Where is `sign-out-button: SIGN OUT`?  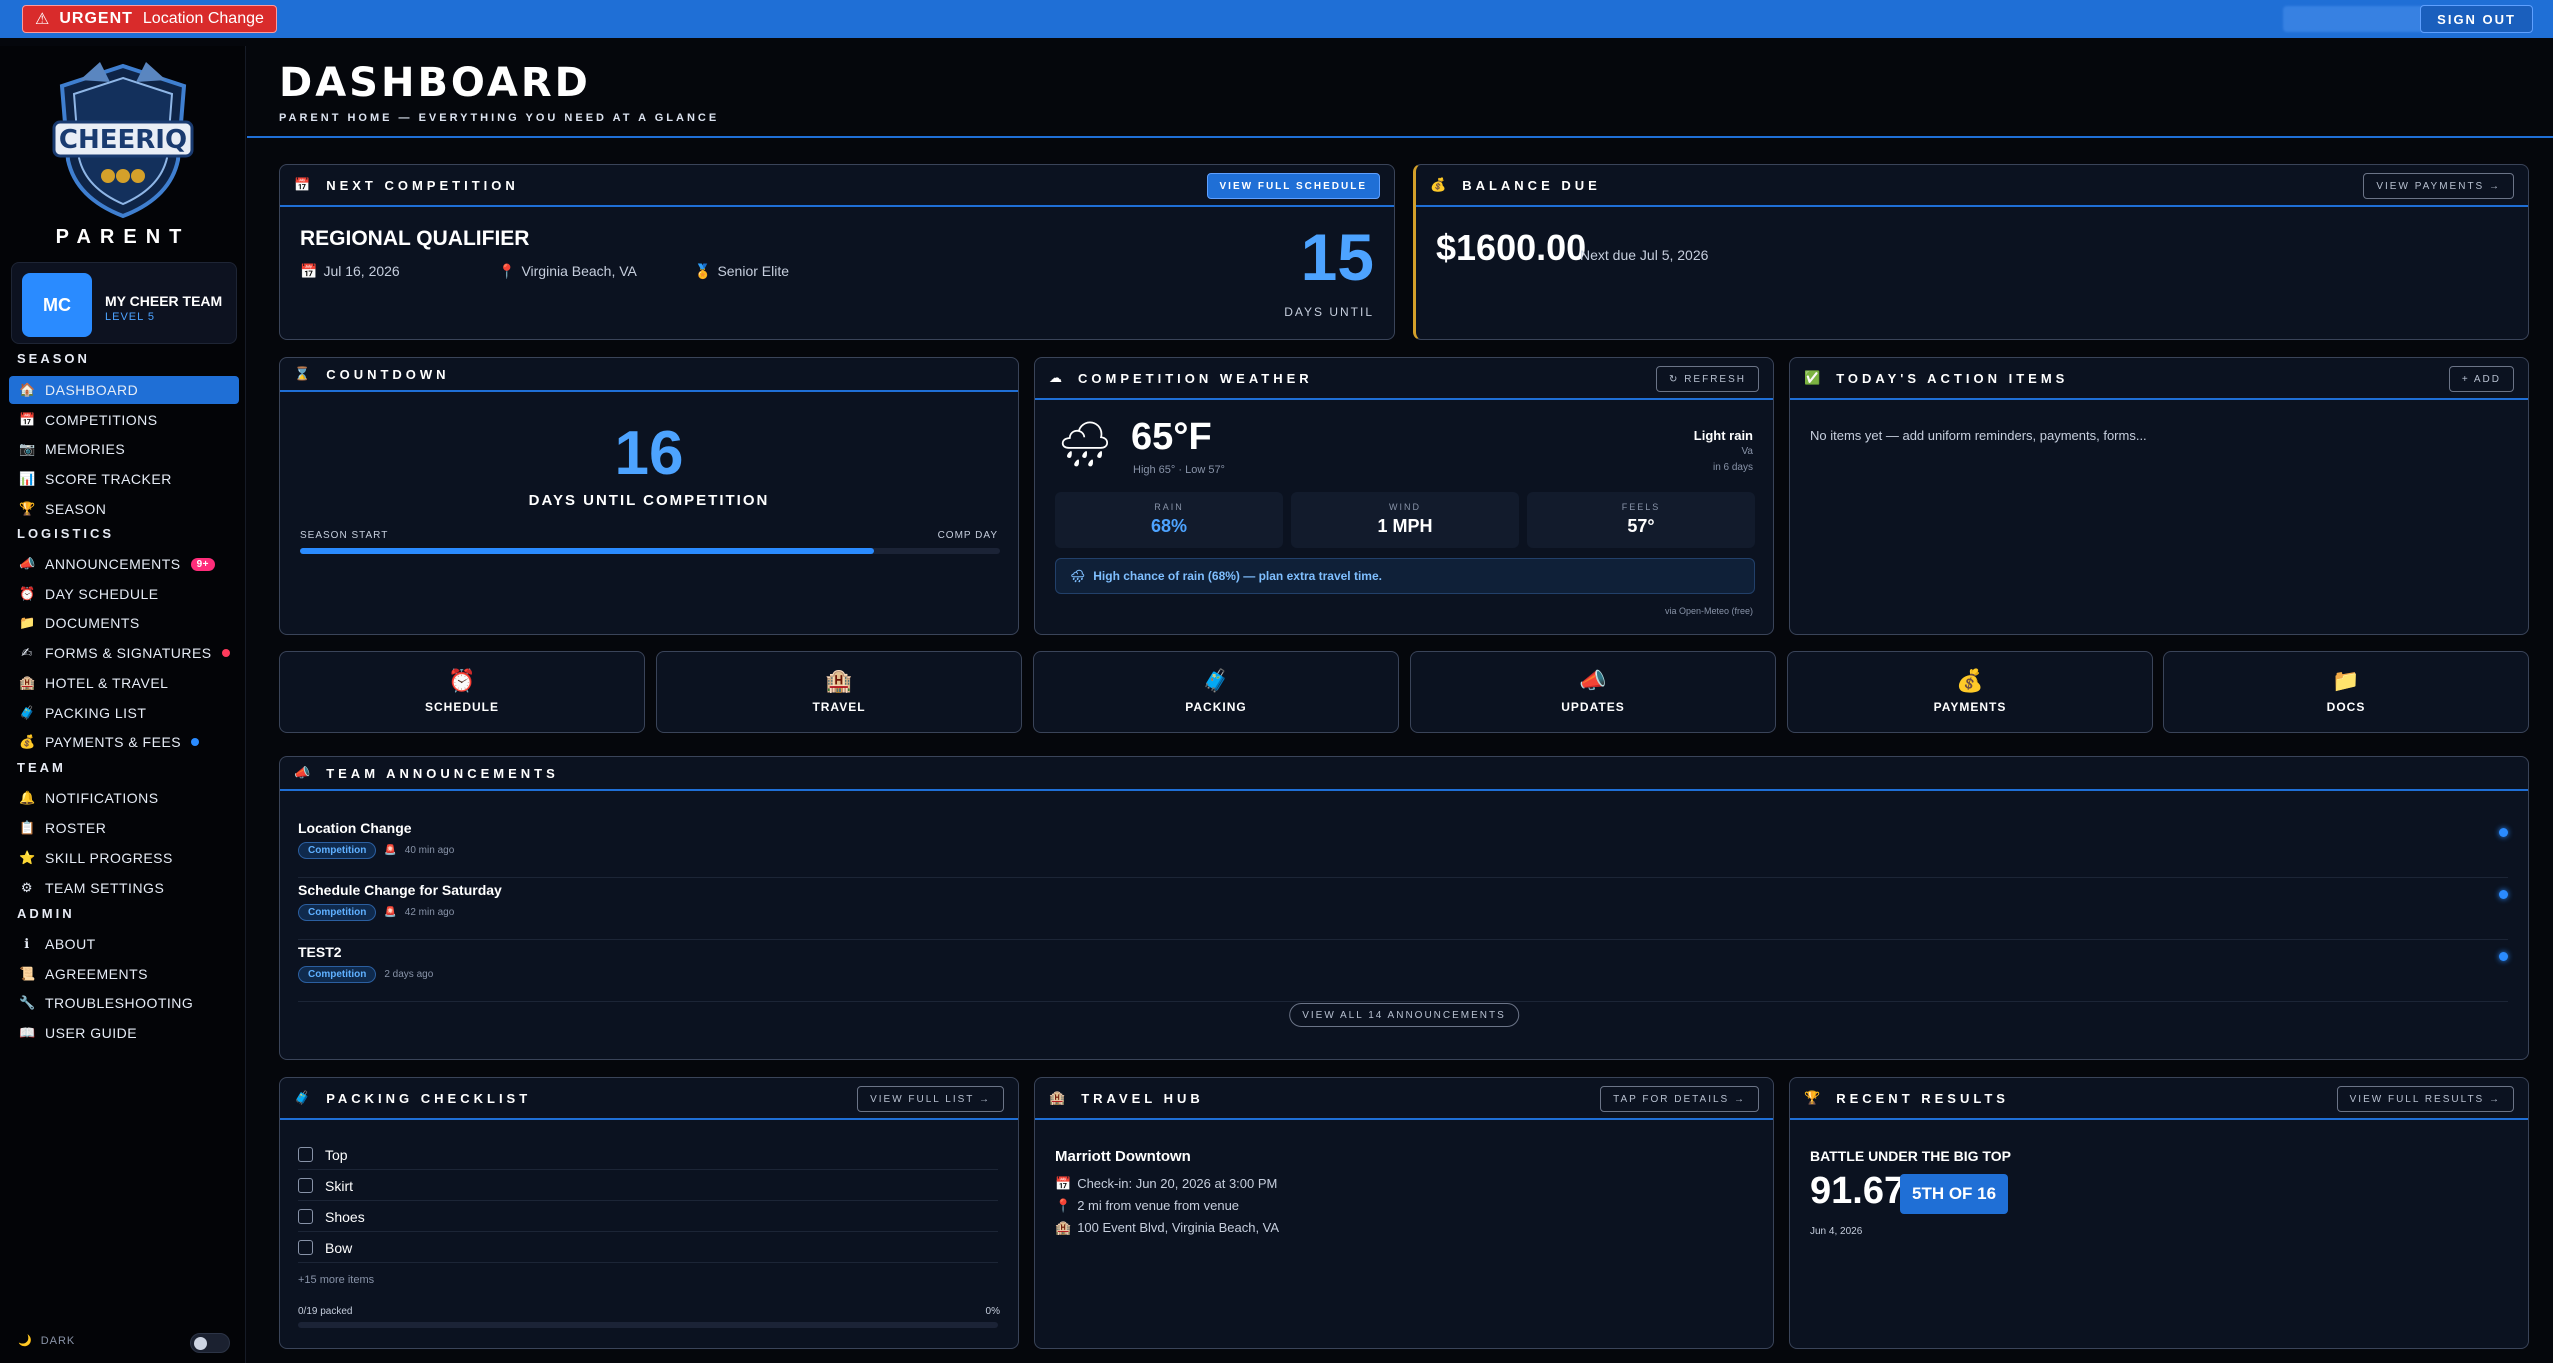
sign-out-button: SIGN OUT is located at coordinates (2476, 19).